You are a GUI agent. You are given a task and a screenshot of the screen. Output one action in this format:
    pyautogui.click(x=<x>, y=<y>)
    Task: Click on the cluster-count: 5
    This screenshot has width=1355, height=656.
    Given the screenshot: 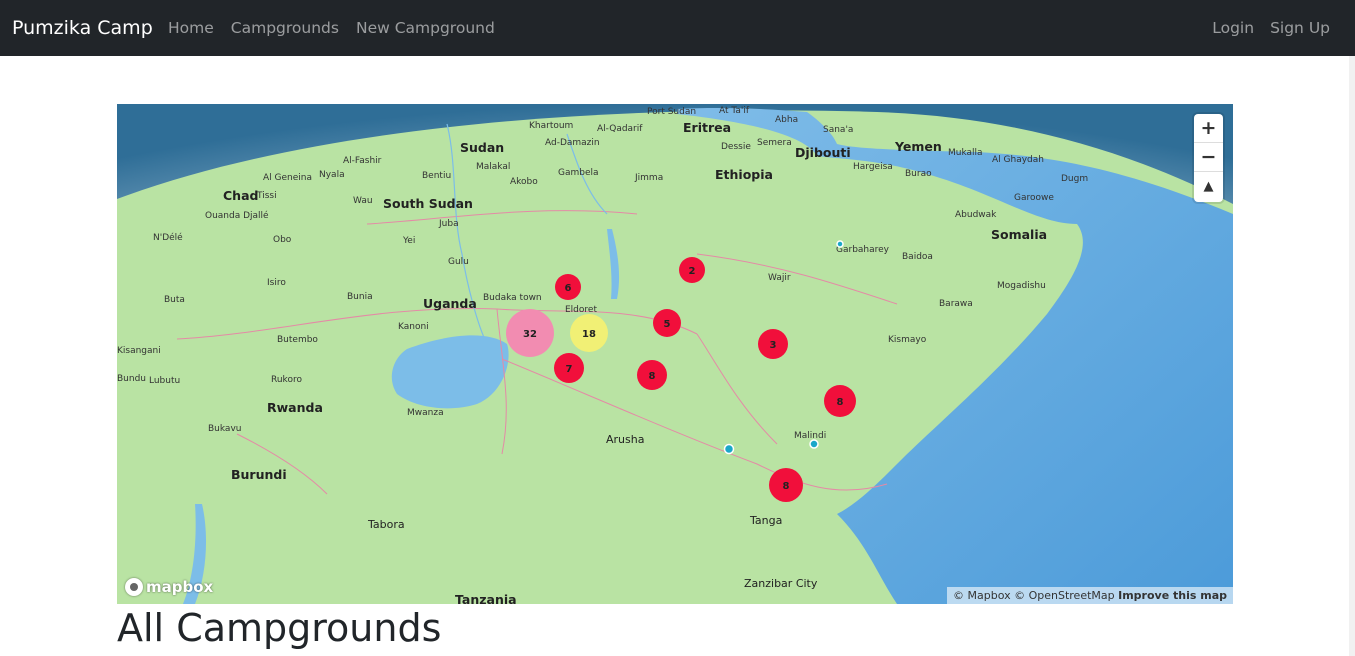 What is the action you would take?
    pyautogui.click(x=667, y=324)
    